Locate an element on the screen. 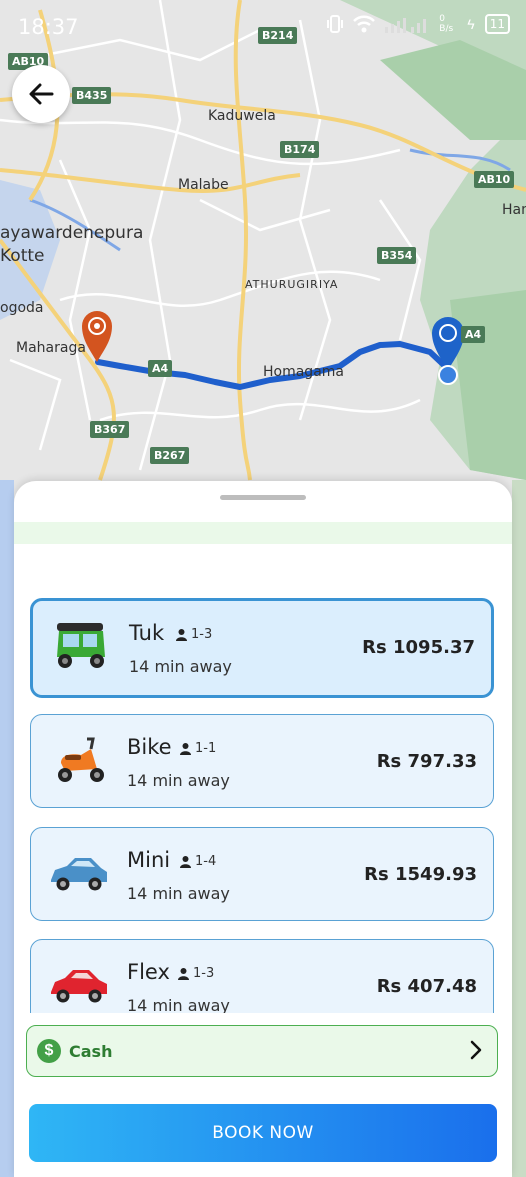 The width and height of the screenshot is (526, 1177). ride-option-flex: Flex 1-3 14 min away Rs 407.48 is located at coordinates (262, 976).